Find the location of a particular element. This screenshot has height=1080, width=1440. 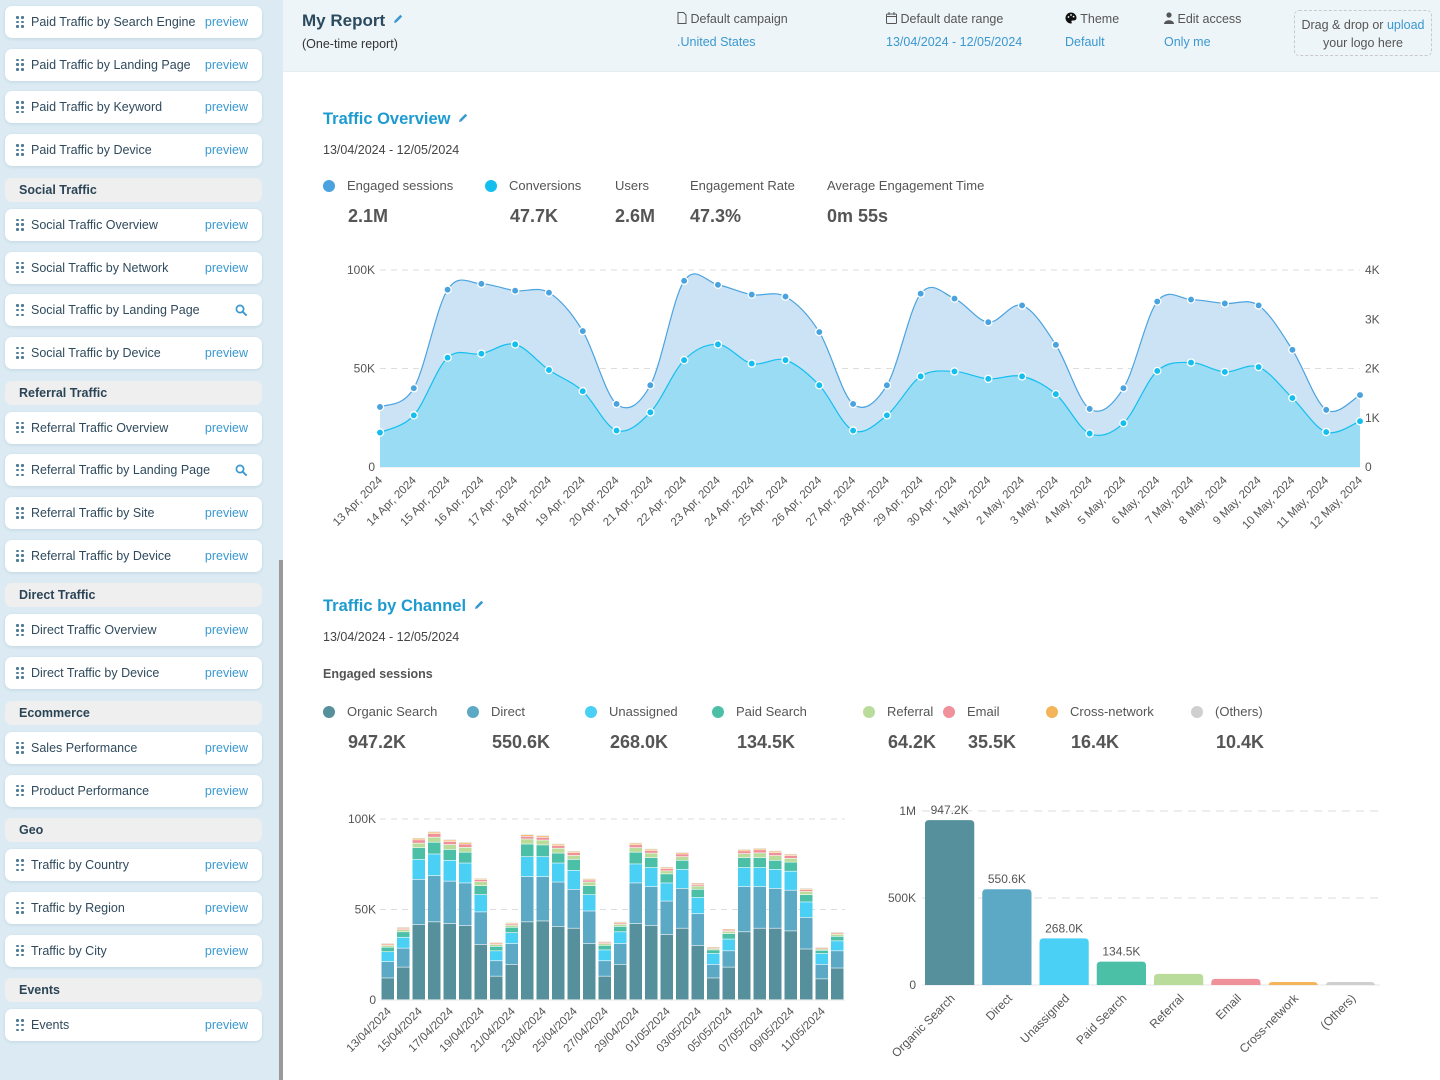

channel-legend-item: Organic Search 947.2K is located at coordinates (380, 728).